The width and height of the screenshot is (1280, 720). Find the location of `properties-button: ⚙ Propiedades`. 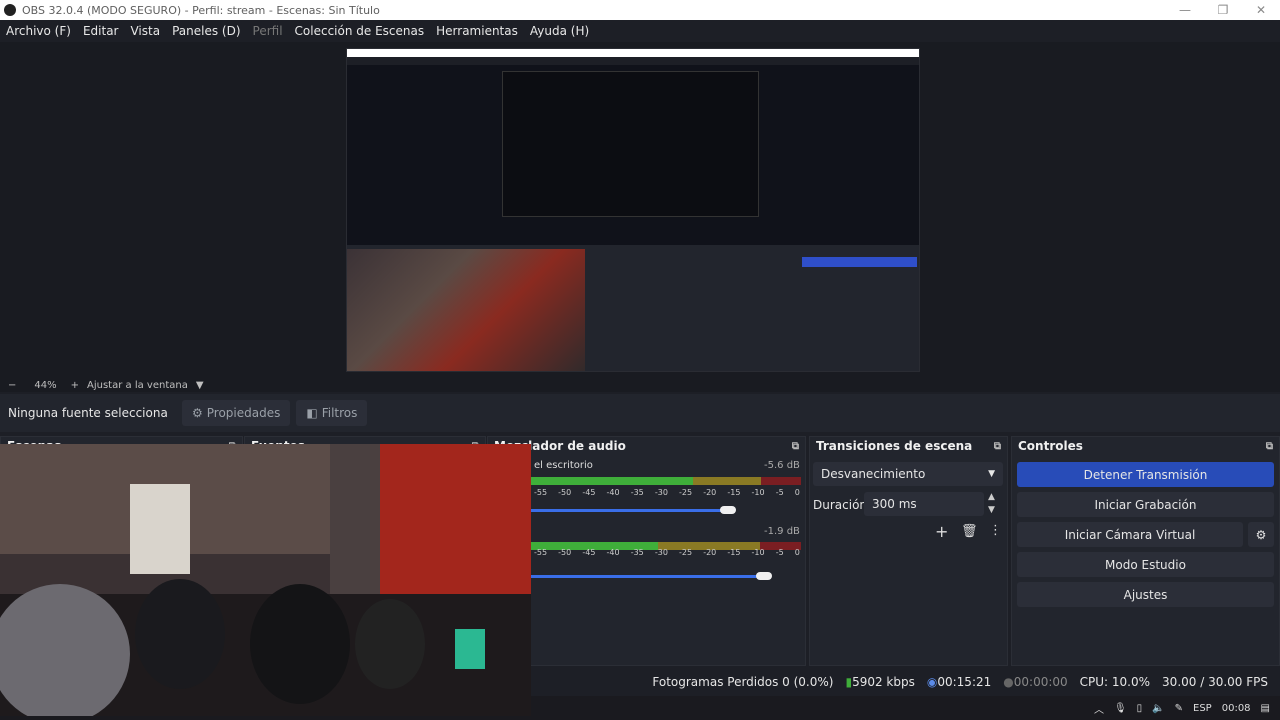

properties-button: ⚙ Propiedades is located at coordinates (236, 413).